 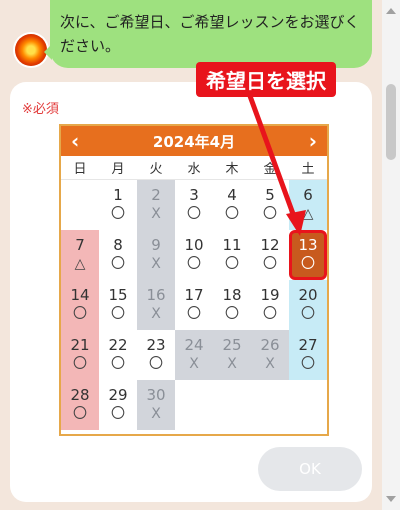 What do you see at coordinates (232, 255) in the screenshot?
I see `day-cell: 11 〇` at bounding box center [232, 255].